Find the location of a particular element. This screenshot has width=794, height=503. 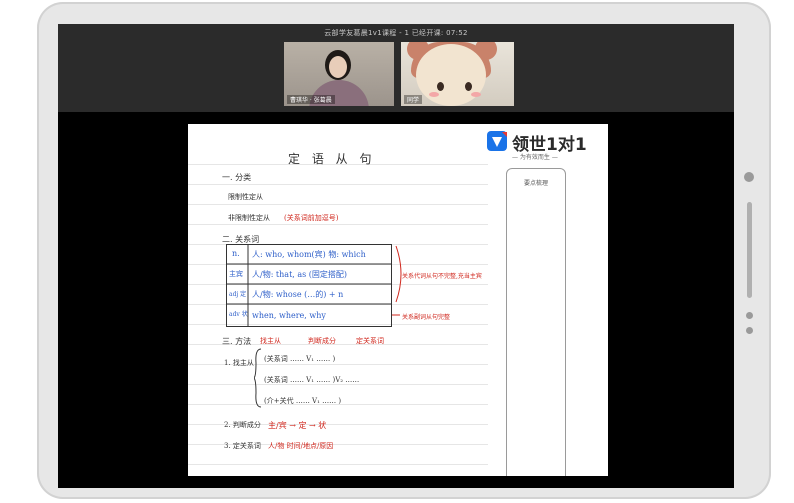

row3-tag: adj 定 is located at coordinates (238, 294).